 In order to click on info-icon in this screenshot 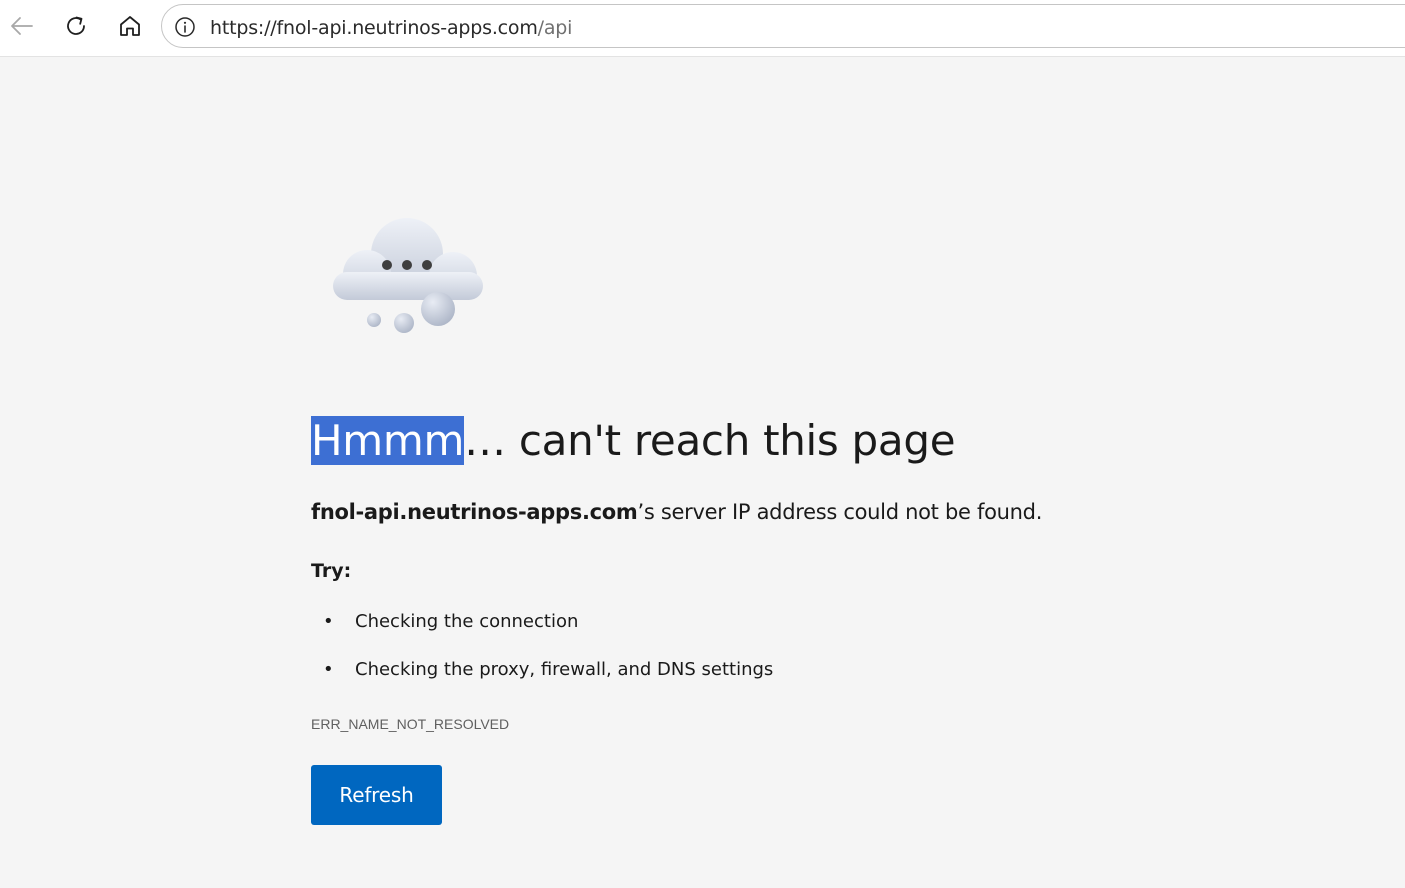, I will do `click(185, 27)`.